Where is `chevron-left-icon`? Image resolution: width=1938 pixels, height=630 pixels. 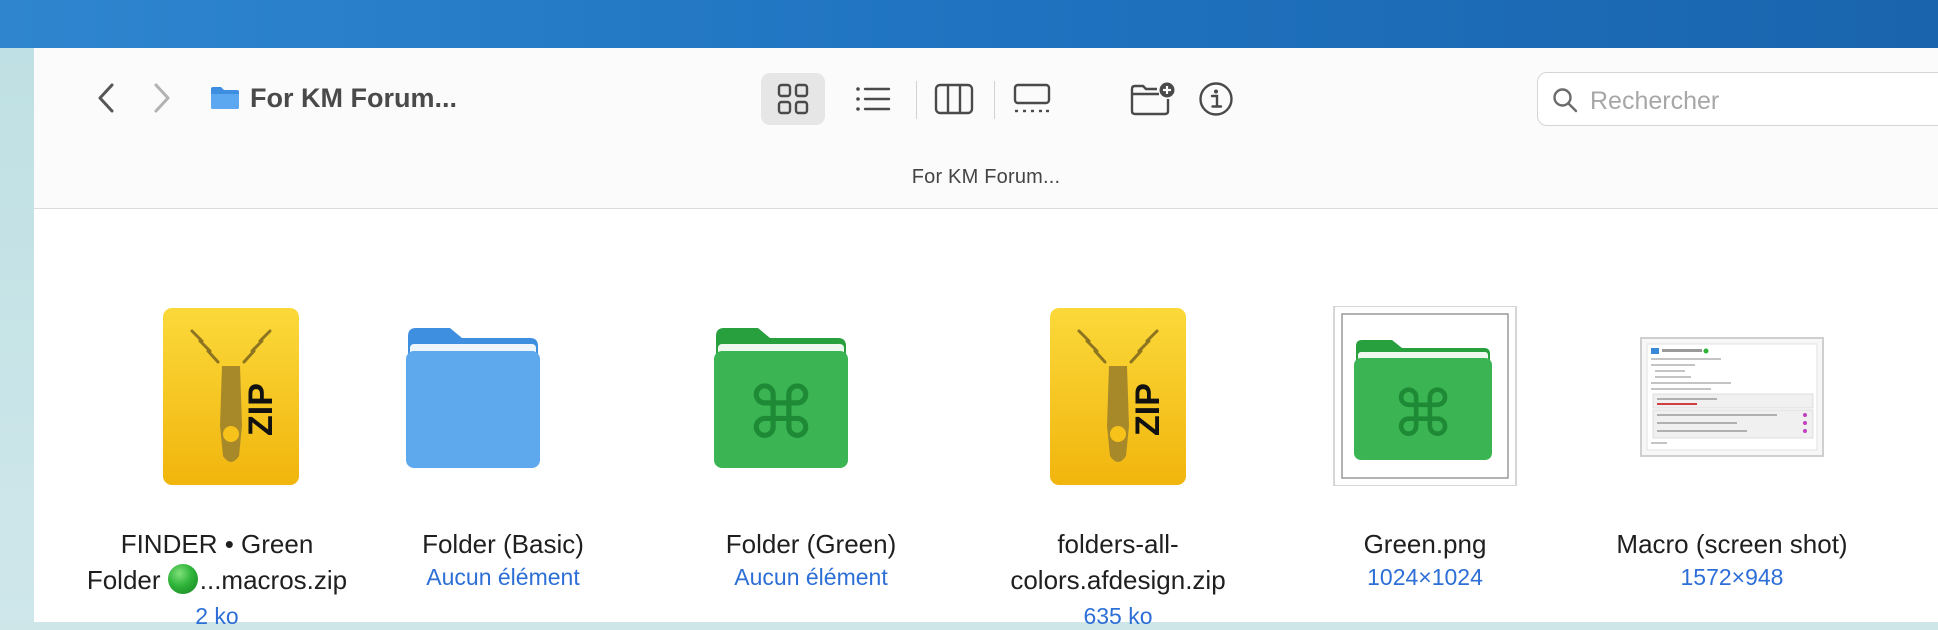 chevron-left-icon is located at coordinates (106, 98).